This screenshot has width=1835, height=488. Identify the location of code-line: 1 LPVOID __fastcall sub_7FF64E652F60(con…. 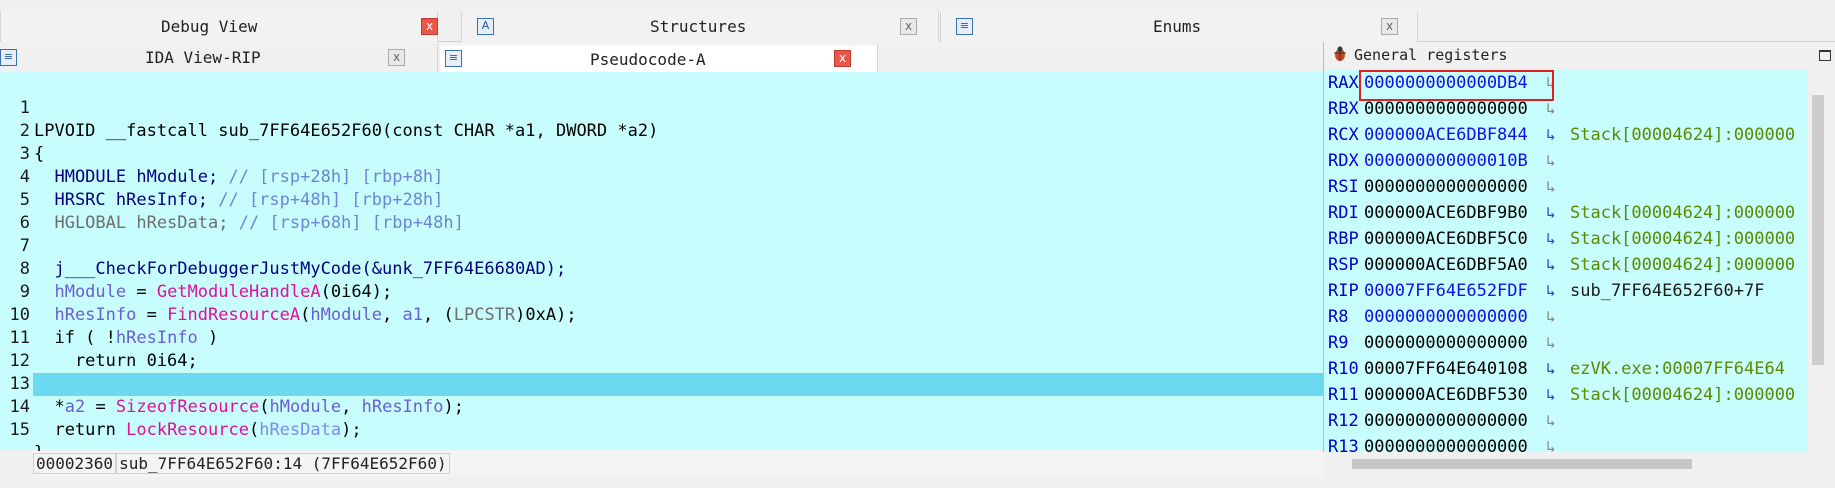
(661, 107).